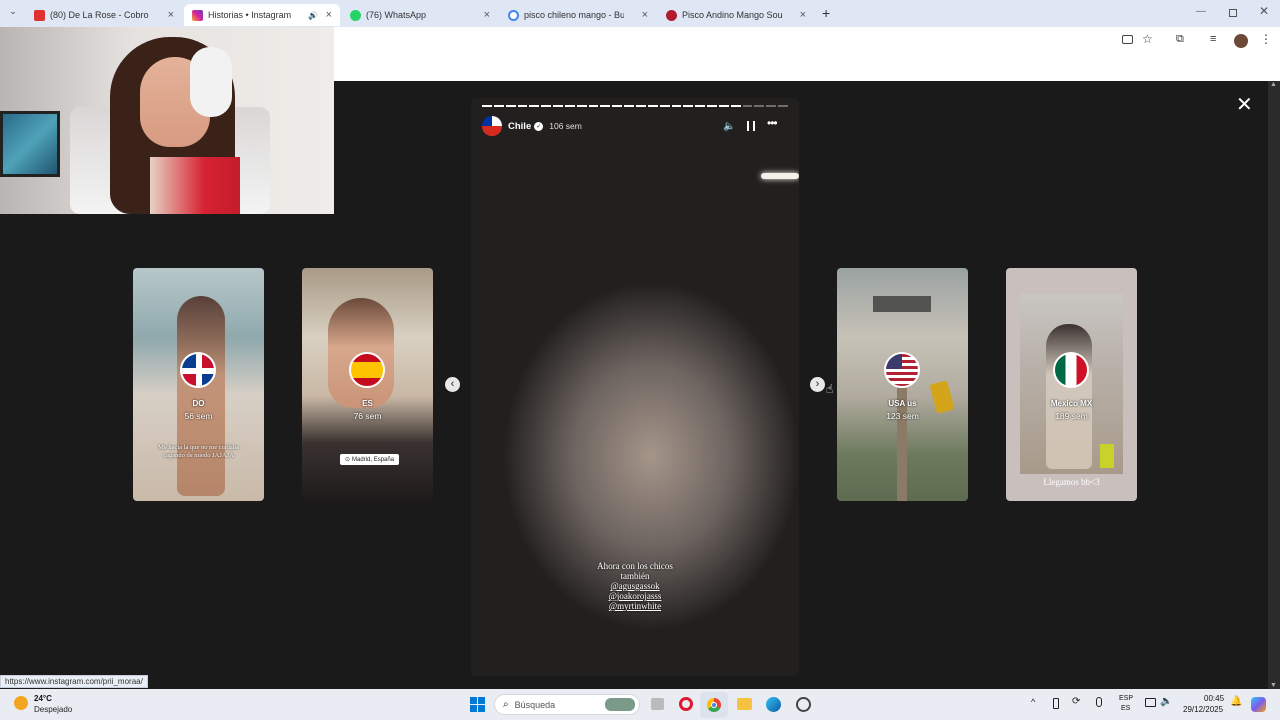  What do you see at coordinates (367, 416) in the screenshot?
I see `preview-time: 76 sem` at bounding box center [367, 416].